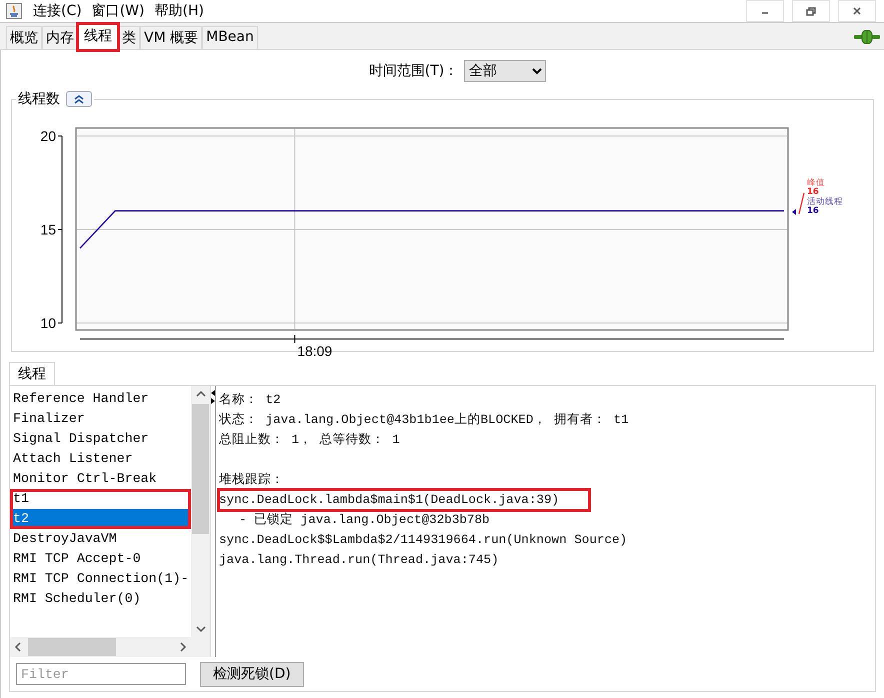 Image resolution: width=884 pixels, height=698 pixels. Describe the element at coordinates (24, 37) in the screenshot. I see `tab: 概览` at that location.